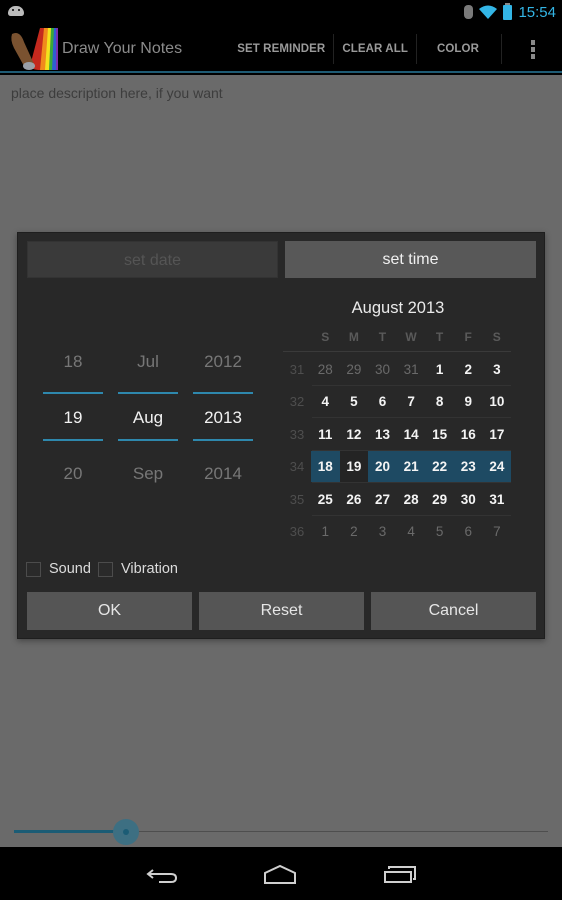 Image resolution: width=562 pixels, height=900 pixels. Describe the element at coordinates (382, 499) in the screenshot. I see `calendar-day: 27` at that location.